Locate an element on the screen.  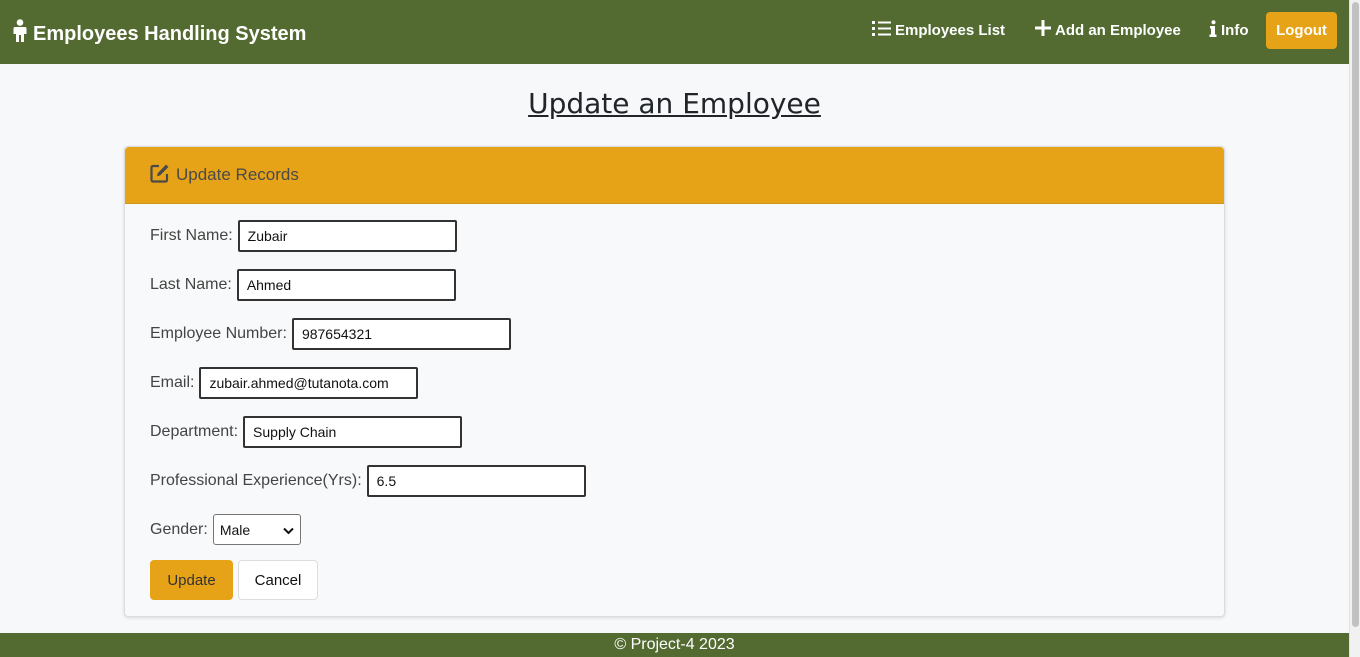
person-icon is located at coordinates (22, 34).